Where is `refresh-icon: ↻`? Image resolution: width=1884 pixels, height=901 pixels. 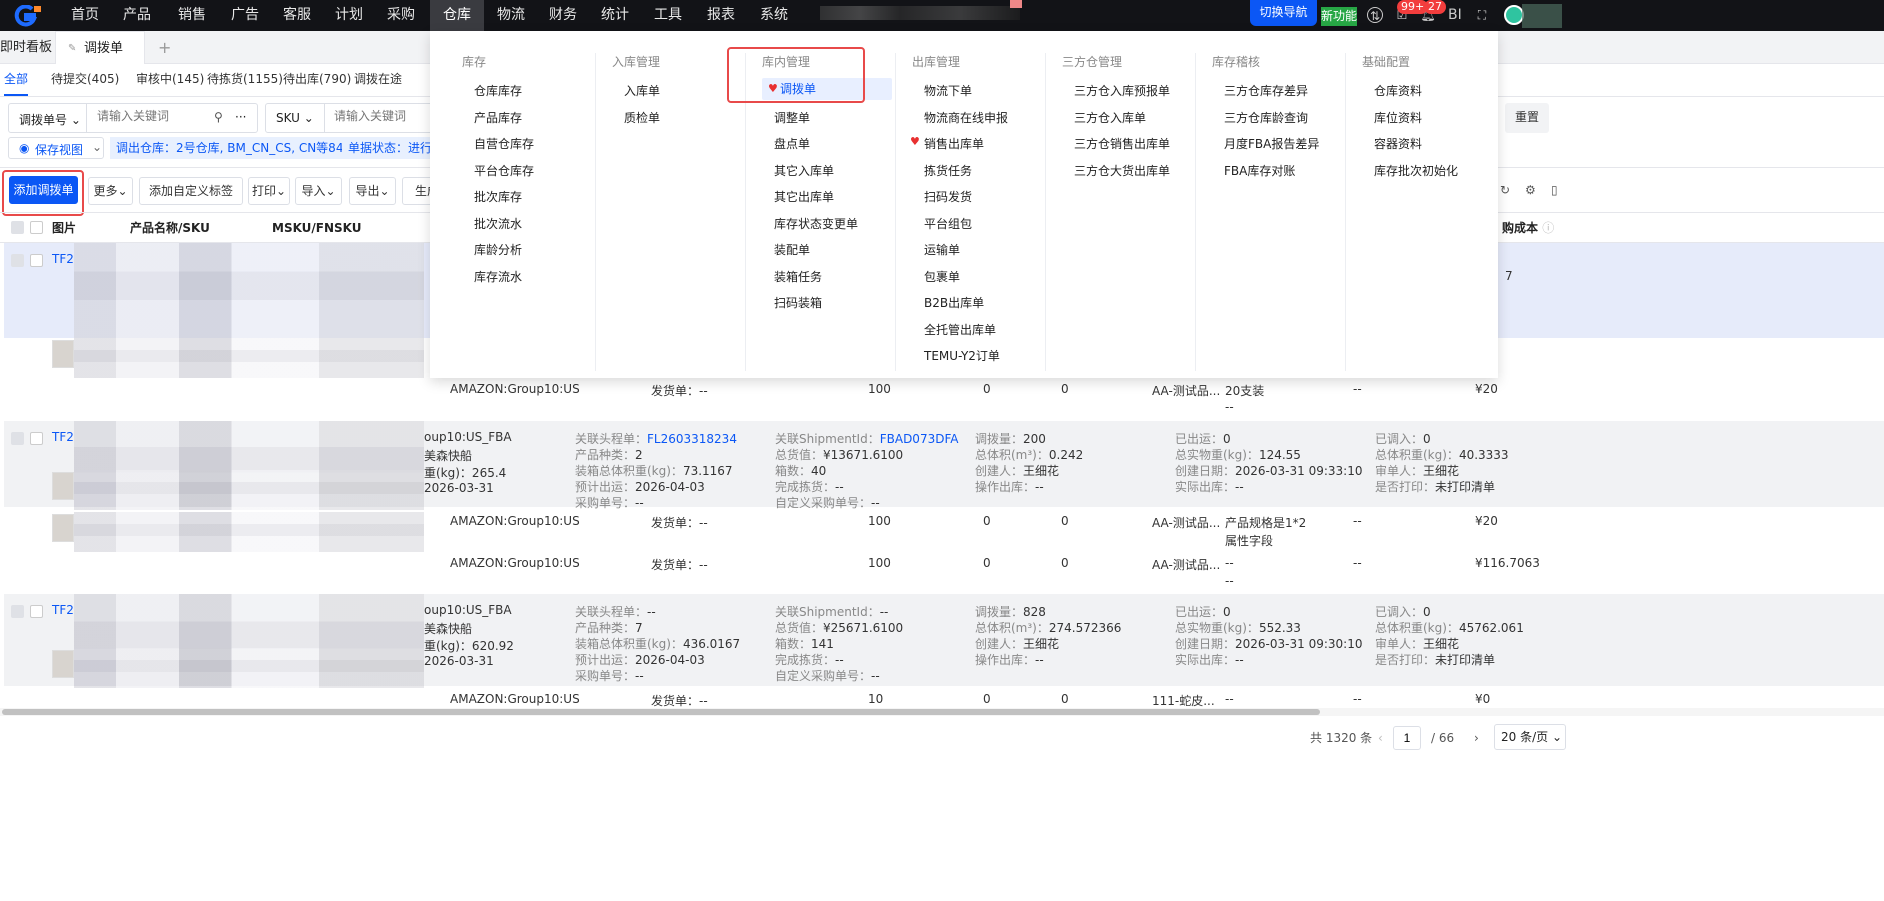
refresh-icon: ↻ is located at coordinates (1505, 190).